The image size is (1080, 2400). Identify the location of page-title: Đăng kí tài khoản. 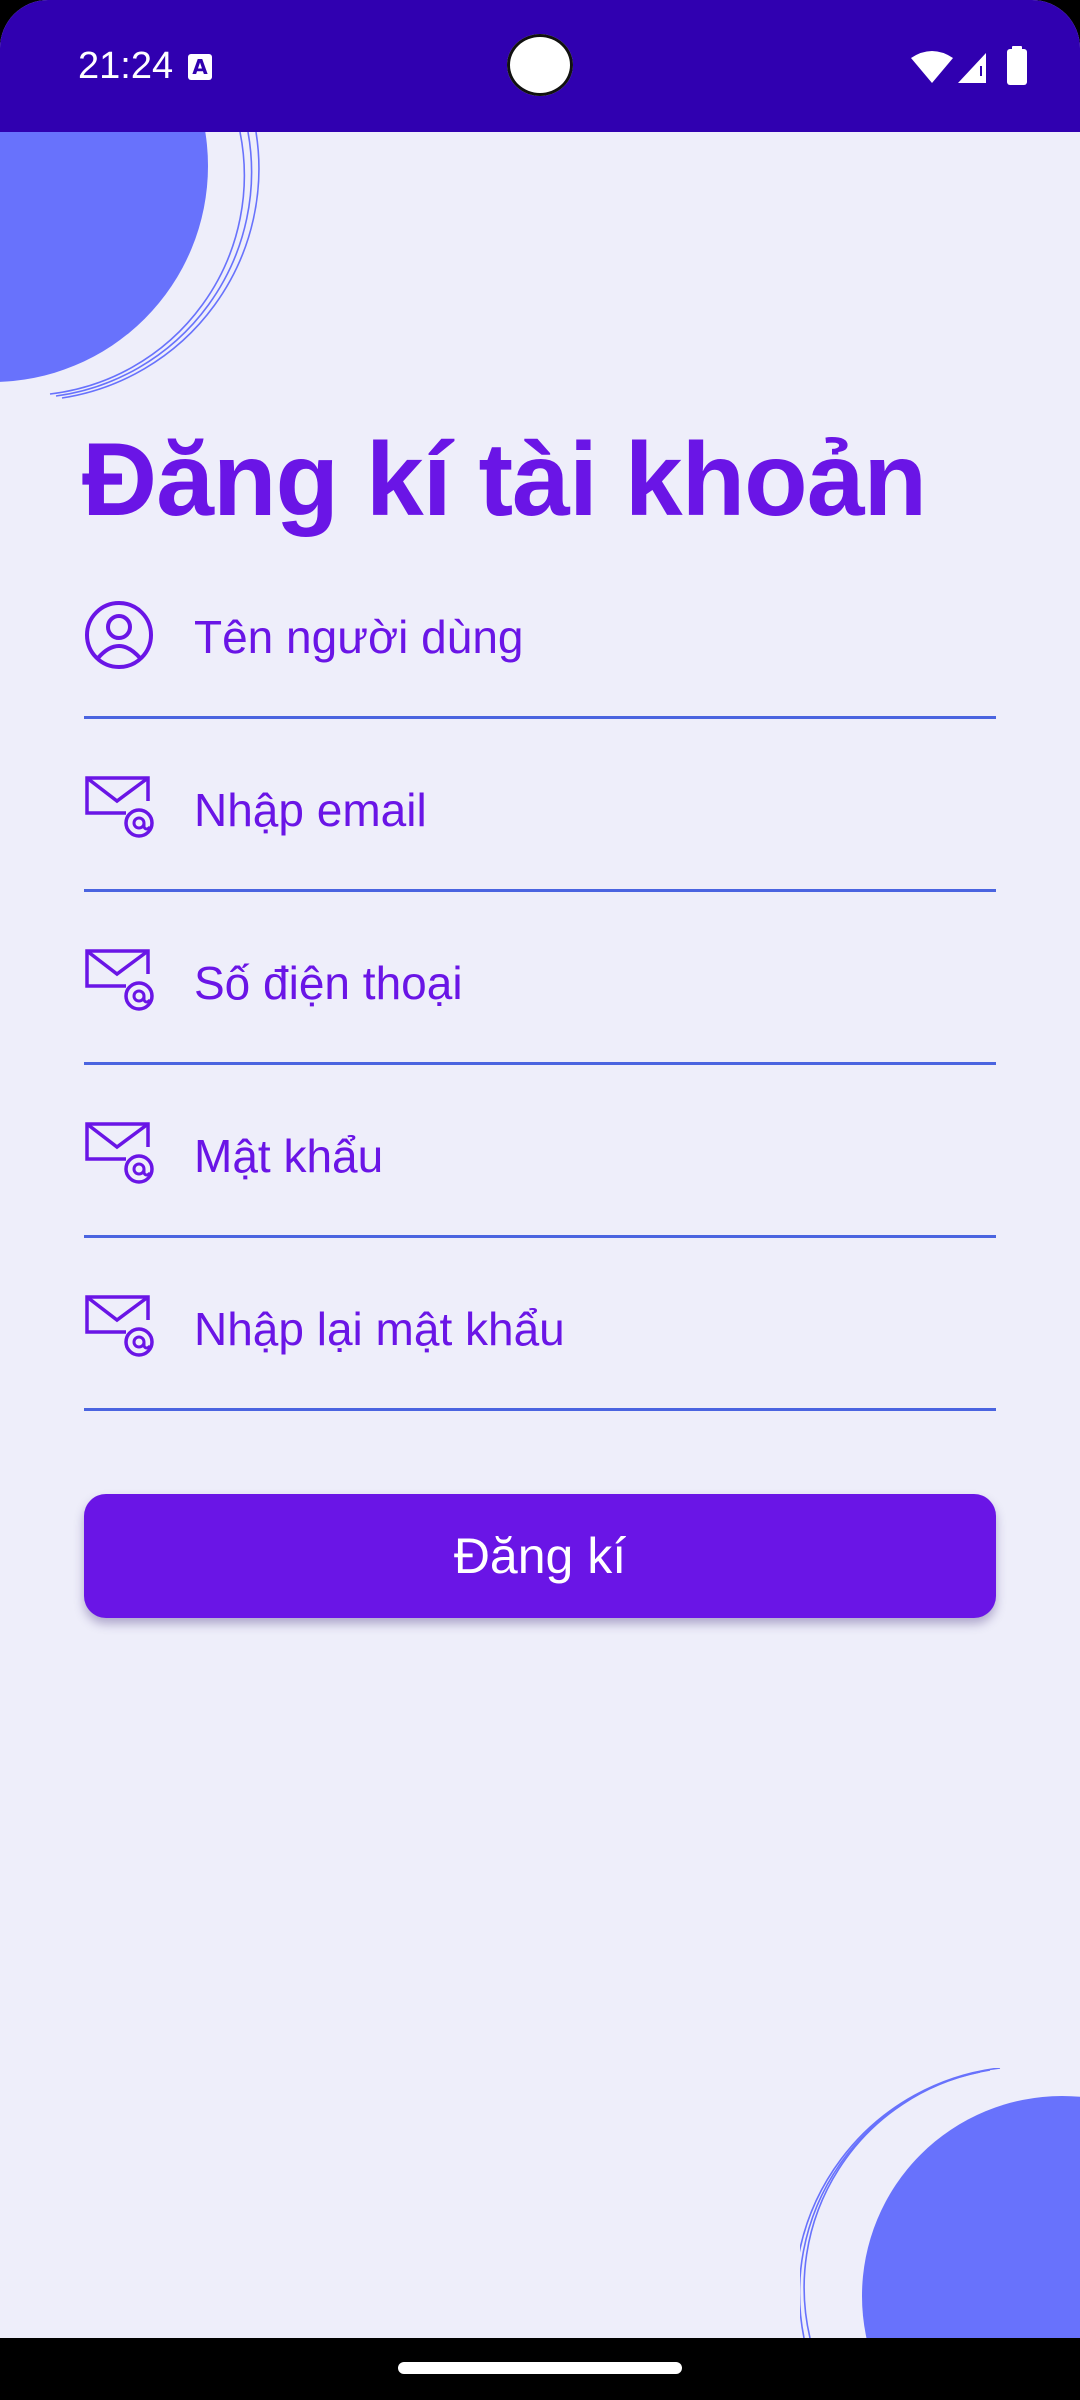
(504, 480).